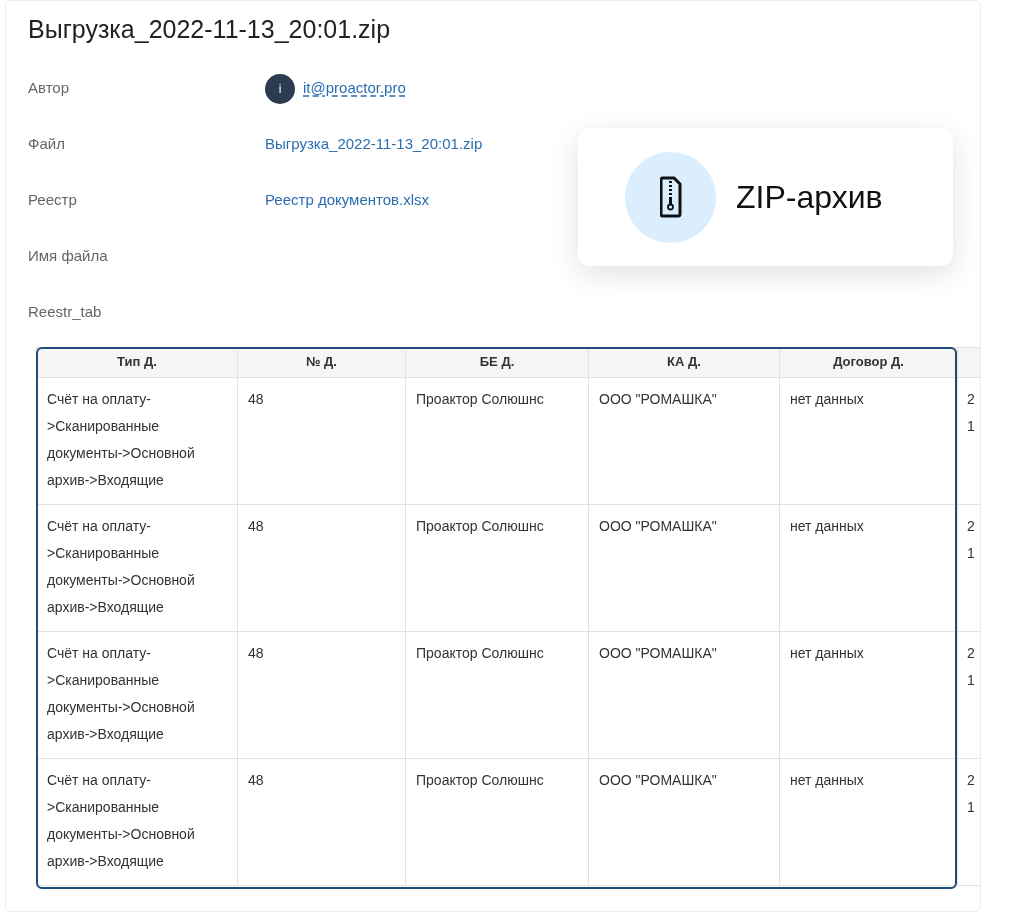 The width and height of the screenshot is (1033, 915). What do you see at coordinates (321, 362) in the screenshot?
I see `column-header: № Д.` at bounding box center [321, 362].